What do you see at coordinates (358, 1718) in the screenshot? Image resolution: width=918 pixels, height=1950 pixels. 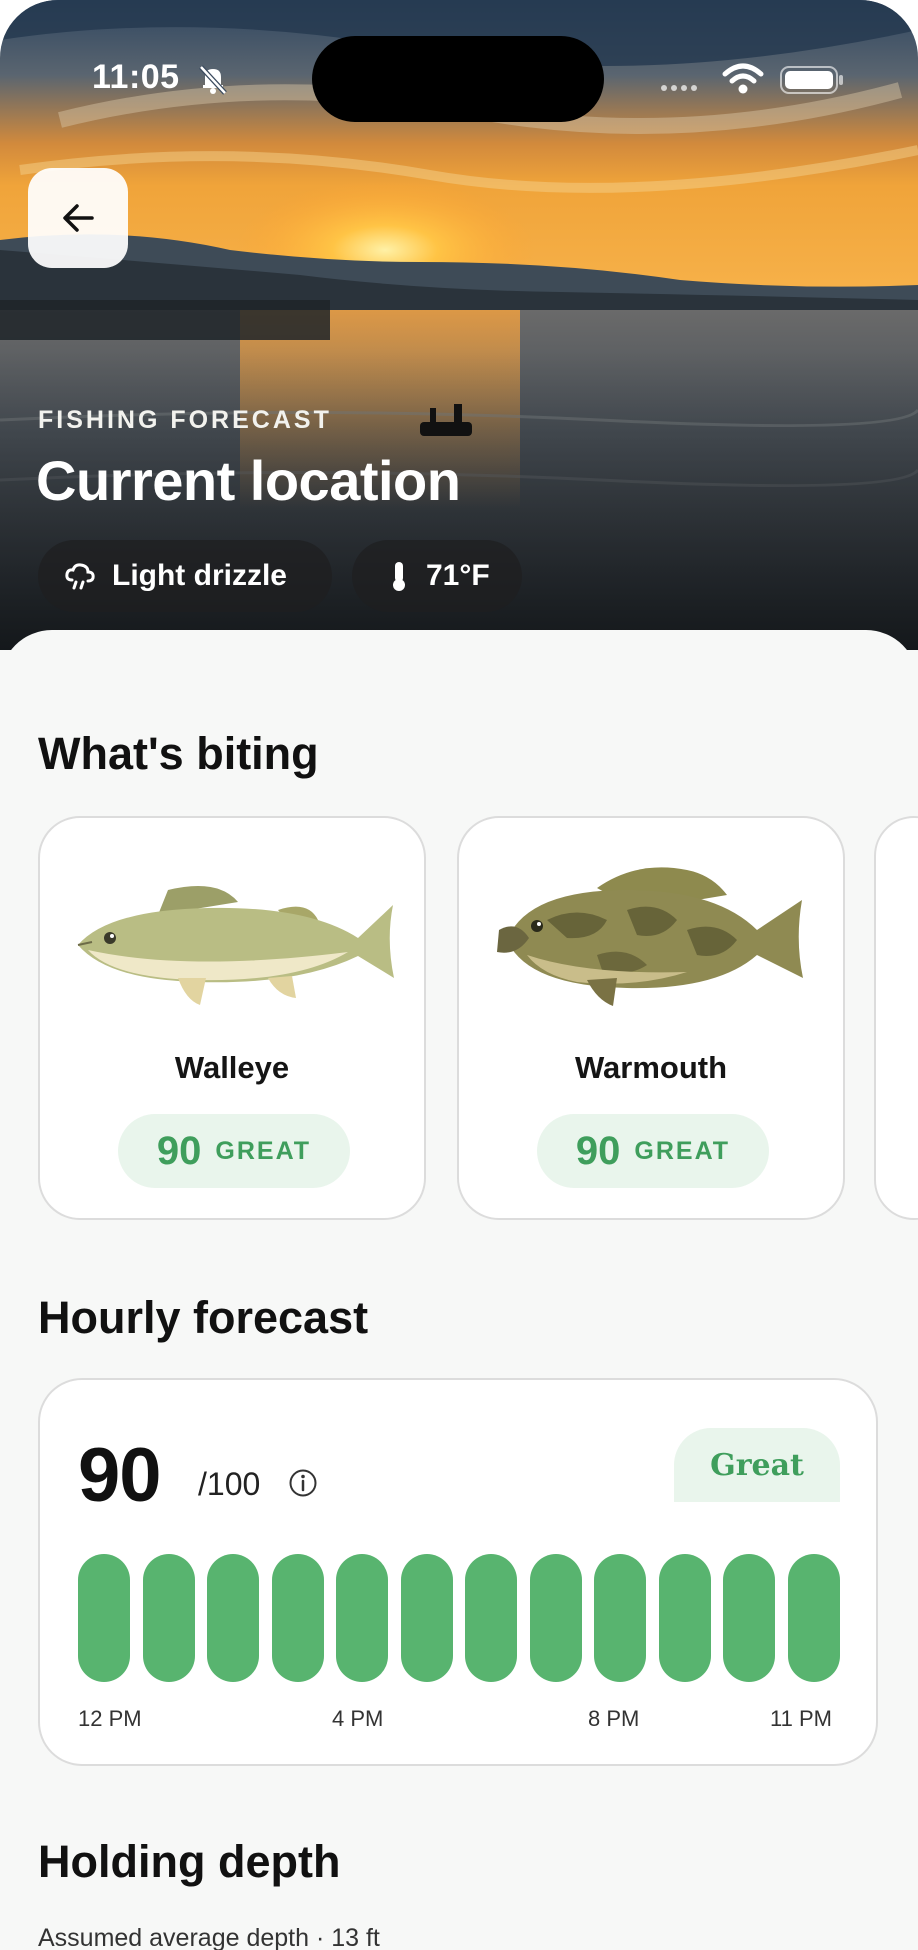 I see `hour-tick: 4 PM` at bounding box center [358, 1718].